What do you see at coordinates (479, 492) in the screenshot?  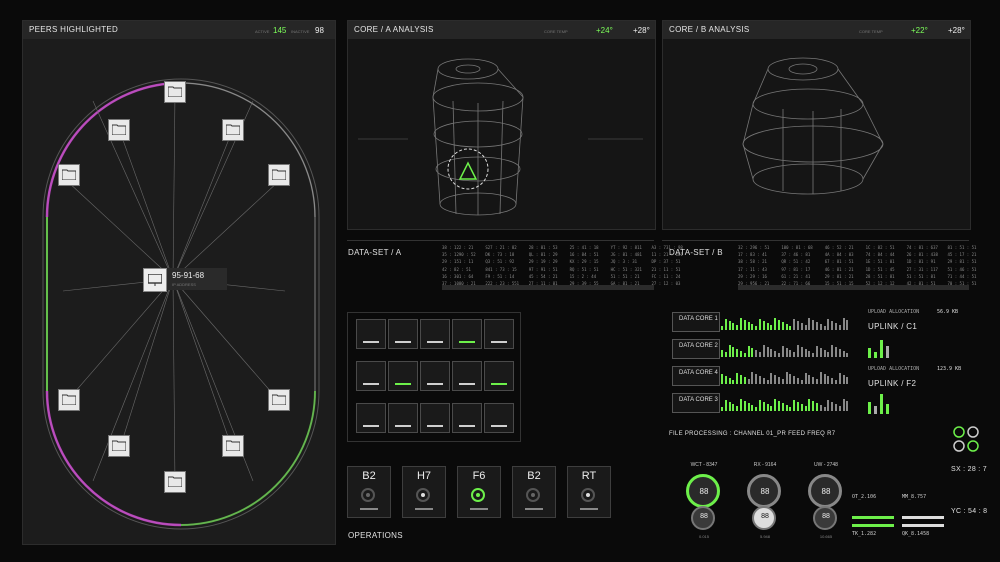 I see `operation-button: F6` at bounding box center [479, 492].